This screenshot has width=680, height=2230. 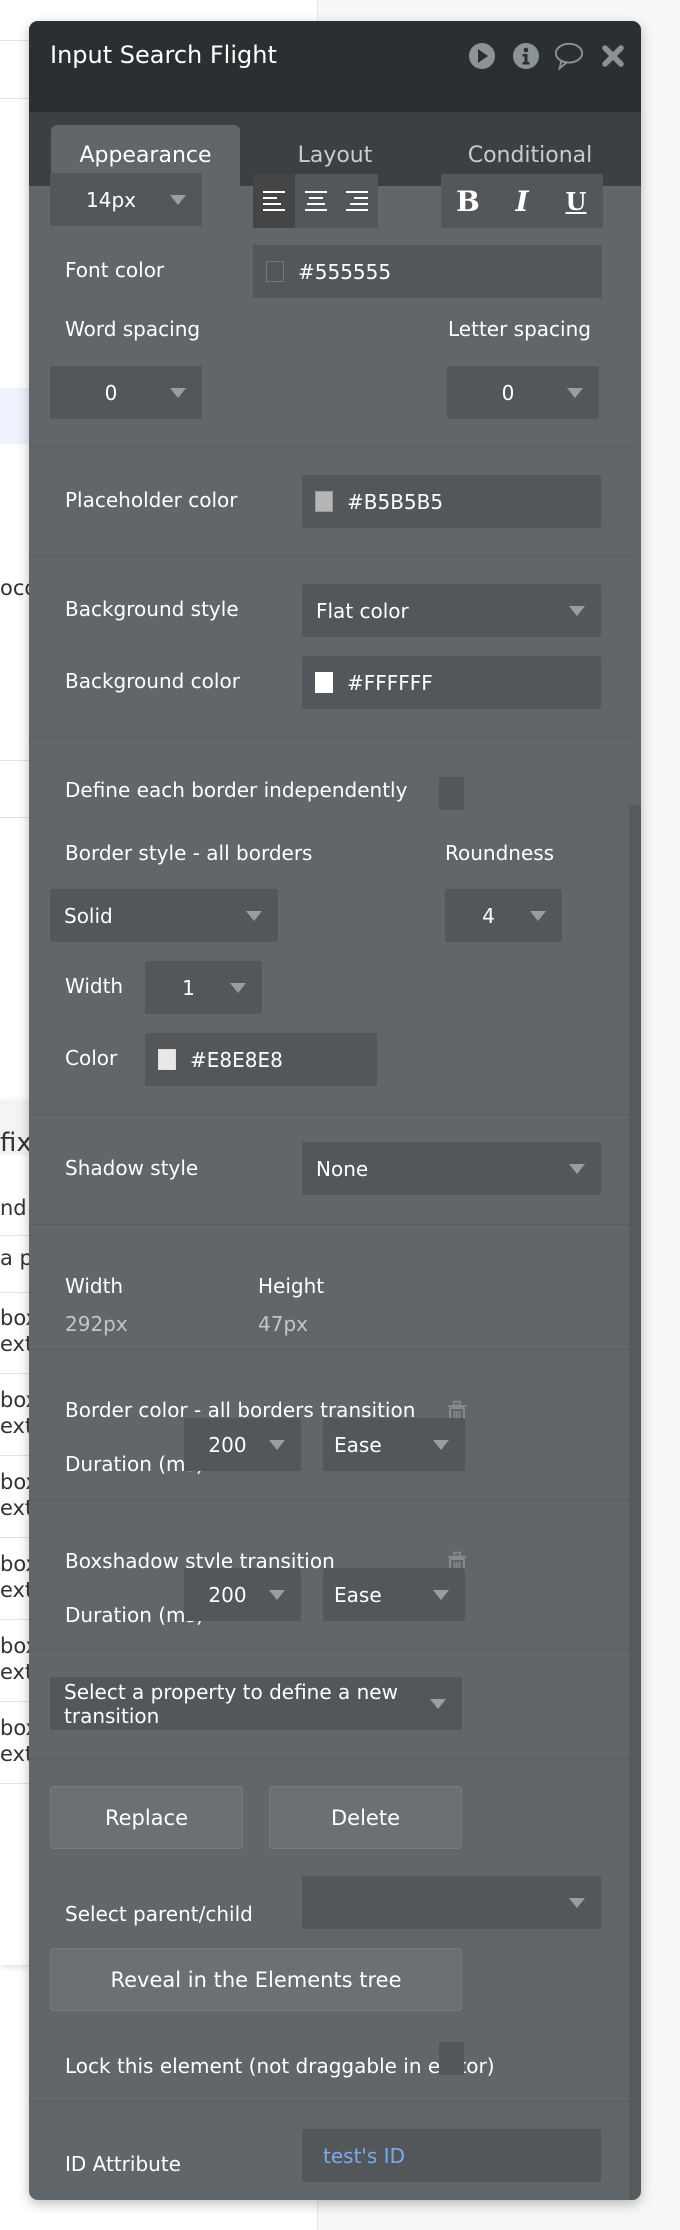 I want to click on background-color-swatch, so click(x=324, y=682).